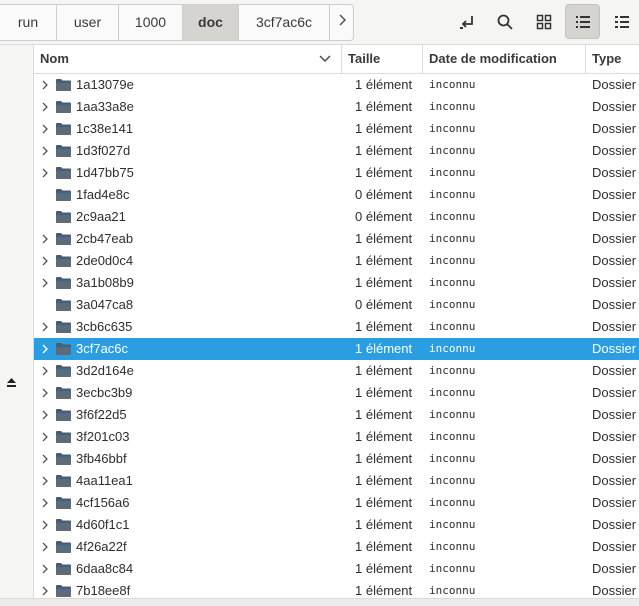  I want to click on table-row: 1c38e141 1 élément inconnu Dossier, so click(336, 129).